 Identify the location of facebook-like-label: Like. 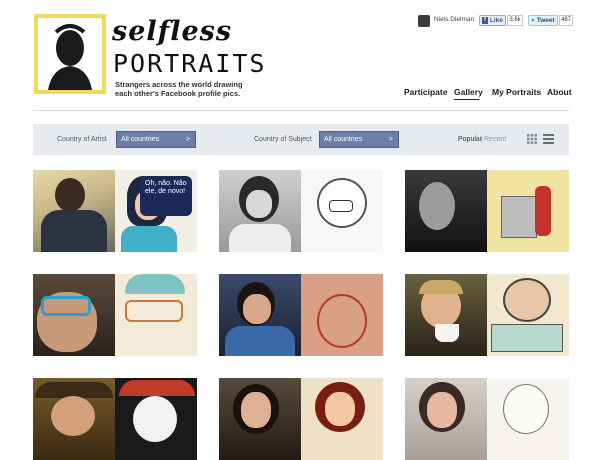
(496, 21).